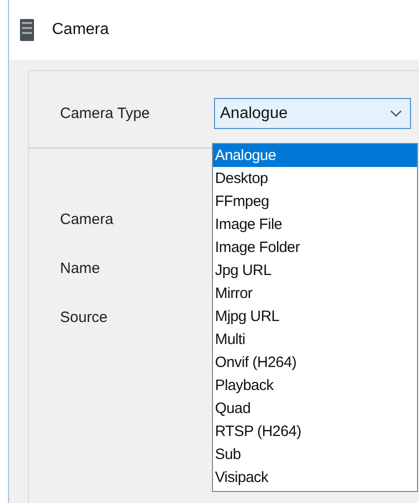 This screenshot has height=503, width=419. What do you see at coordinates (315, 339) in the screenshot?
I see `dropdown-option: Multi` at bounding box center [315, 339].